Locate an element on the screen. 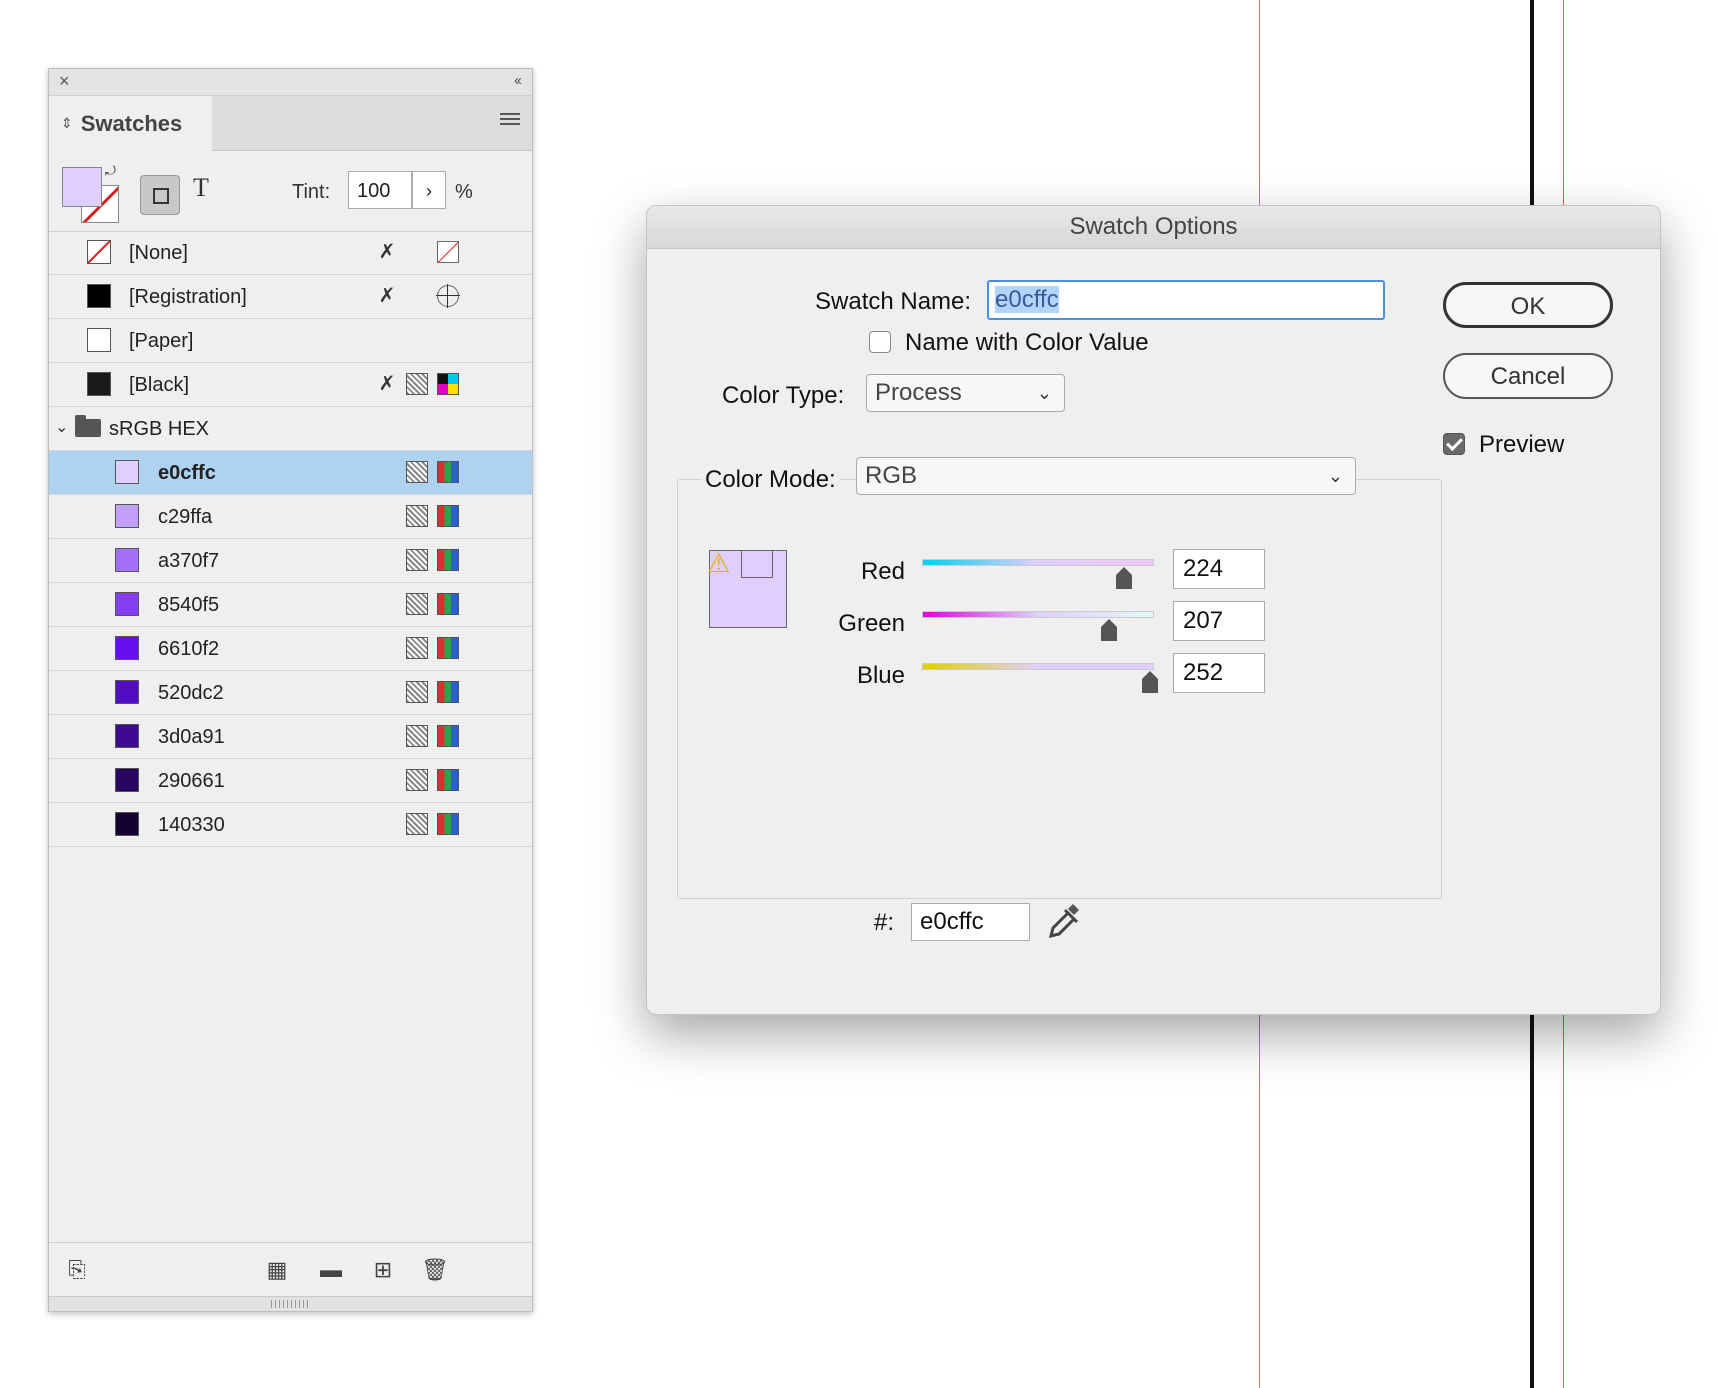 The image size is (1718, 1388). swatch-label: c29ffa is located at coordinates (185, 517).